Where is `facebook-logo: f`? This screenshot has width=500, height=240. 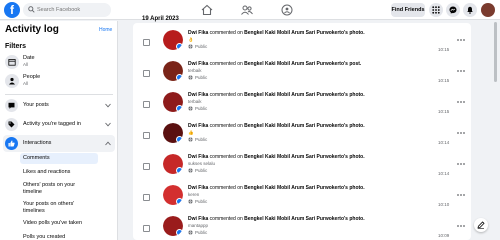 facebook-logo: f is located at coordinates (12, 10).